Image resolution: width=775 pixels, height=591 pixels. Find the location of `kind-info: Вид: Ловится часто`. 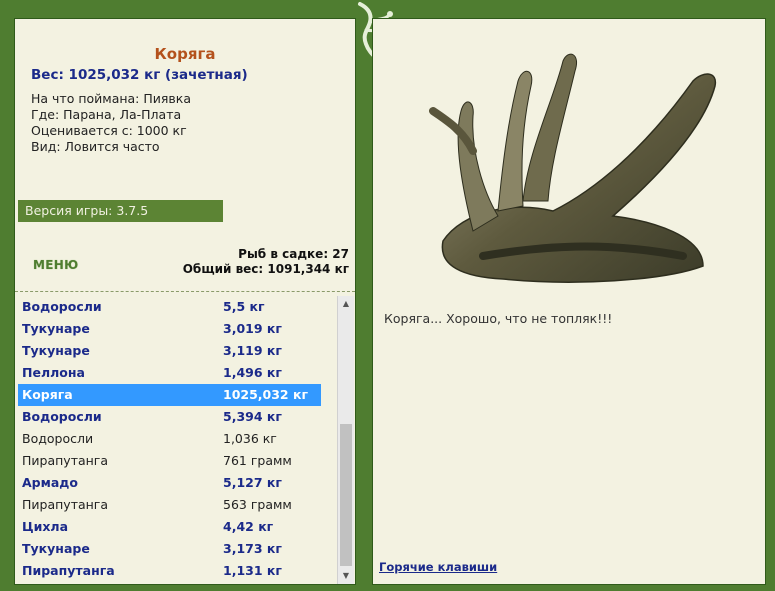

kind-info: Вид: Ловится часто is located at coordinates (95, 146).